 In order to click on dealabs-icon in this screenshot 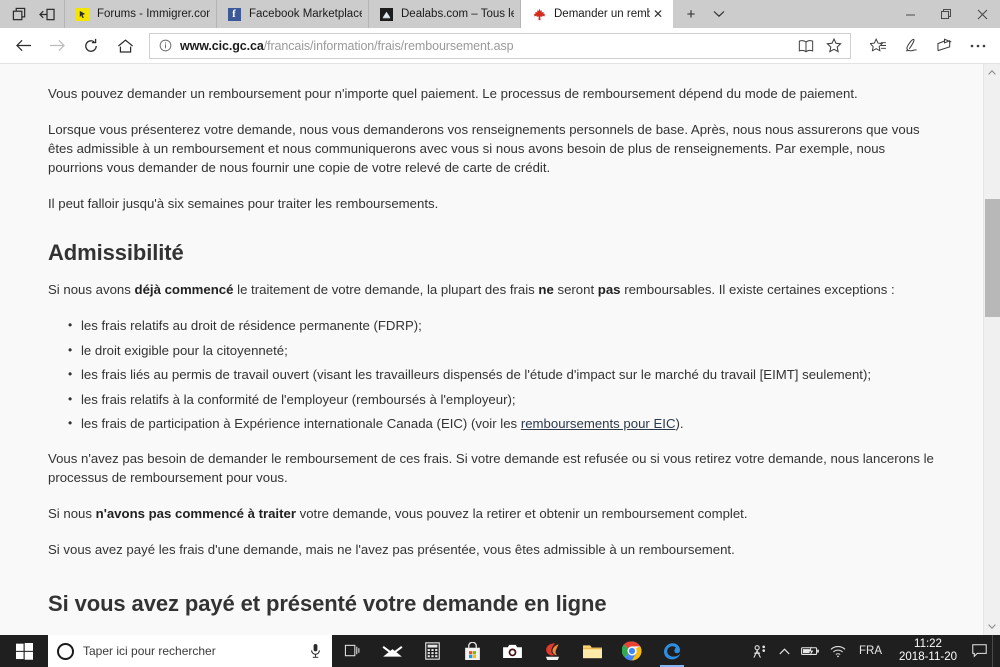, I will do `click(386, 14)`.